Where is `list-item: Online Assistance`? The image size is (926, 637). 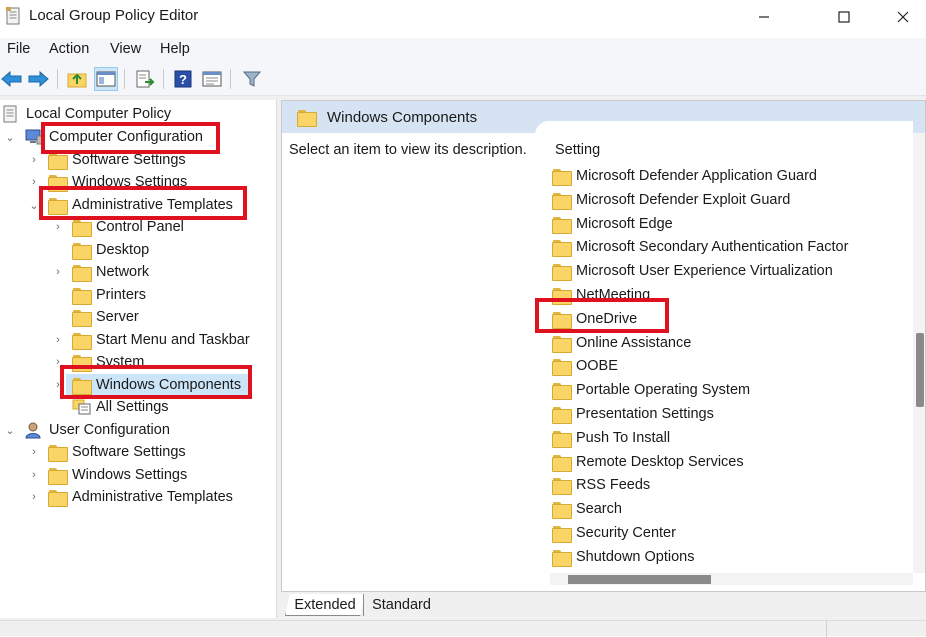 list-item: Online Assistance is located at coordinates (621, 343).